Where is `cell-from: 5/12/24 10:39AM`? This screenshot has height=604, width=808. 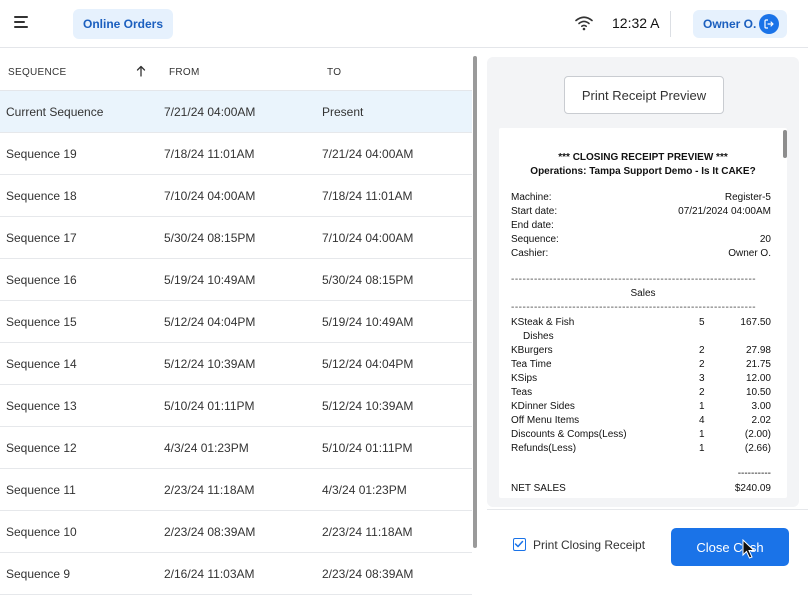 cell-from: 5/12/24 10:39AM is located at coordinates (210, 364).